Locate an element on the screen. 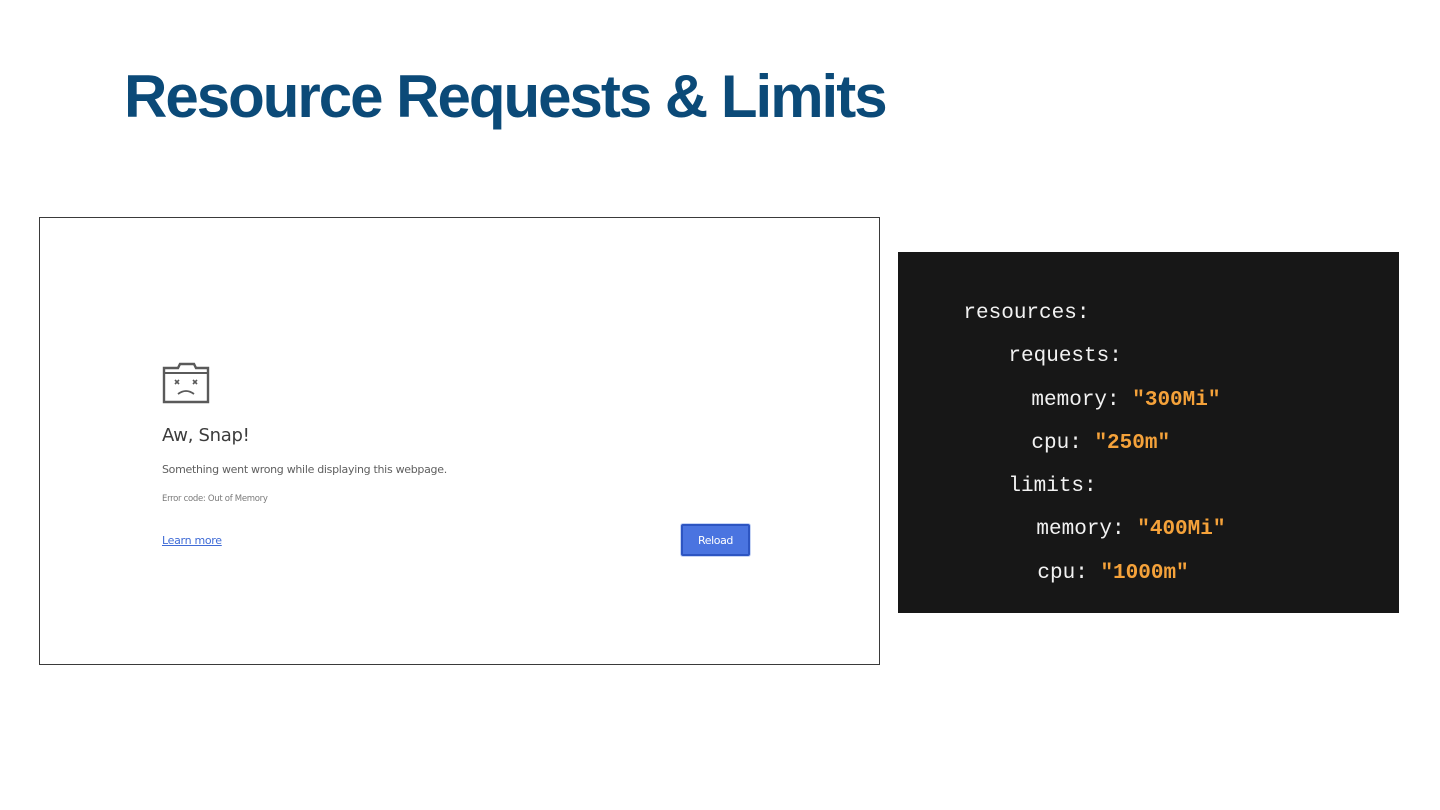 Image resolution: width=1440 pixels, height=810 pixels. code-value: "300Mi" is located at coordinates (1176, 400).